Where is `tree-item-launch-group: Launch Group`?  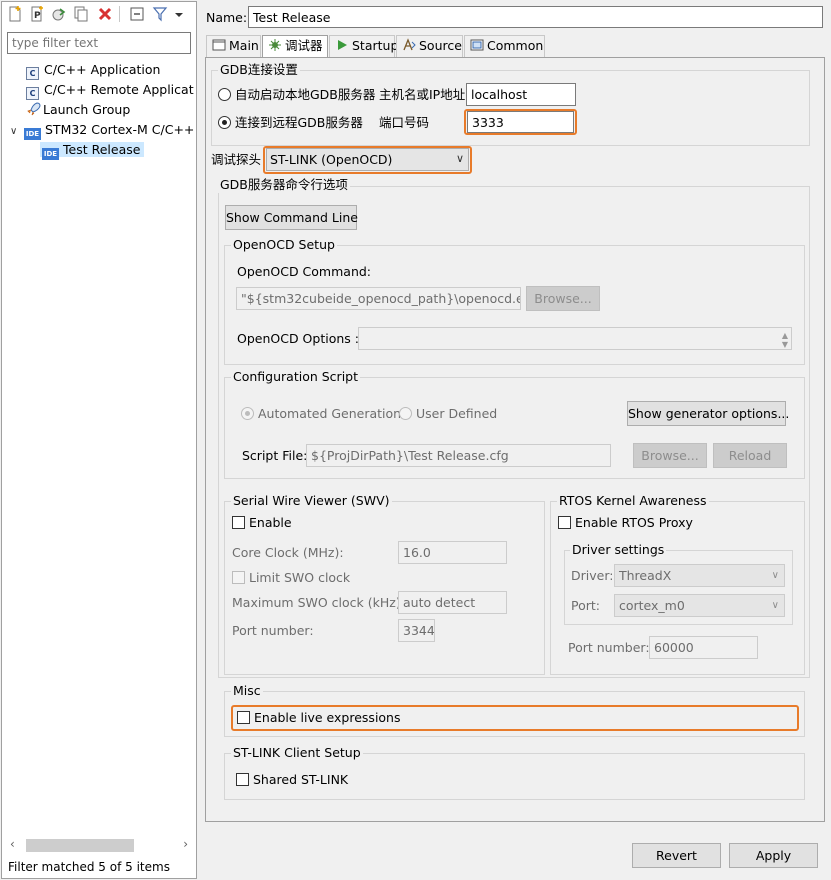 tree-item-launch-group: Launch Group is located at coordinates (78, 110).